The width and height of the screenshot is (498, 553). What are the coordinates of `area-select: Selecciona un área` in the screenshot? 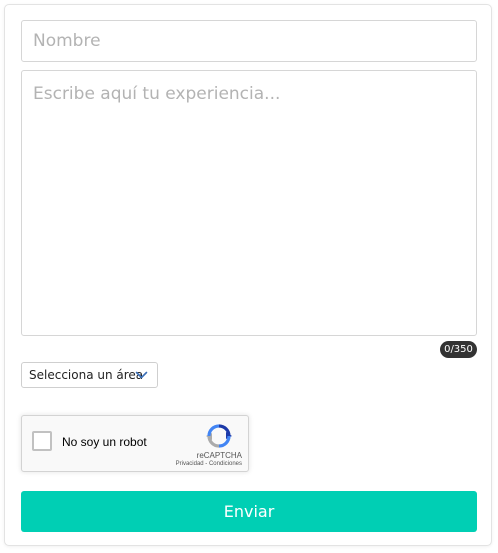 It's located at (89, 375).